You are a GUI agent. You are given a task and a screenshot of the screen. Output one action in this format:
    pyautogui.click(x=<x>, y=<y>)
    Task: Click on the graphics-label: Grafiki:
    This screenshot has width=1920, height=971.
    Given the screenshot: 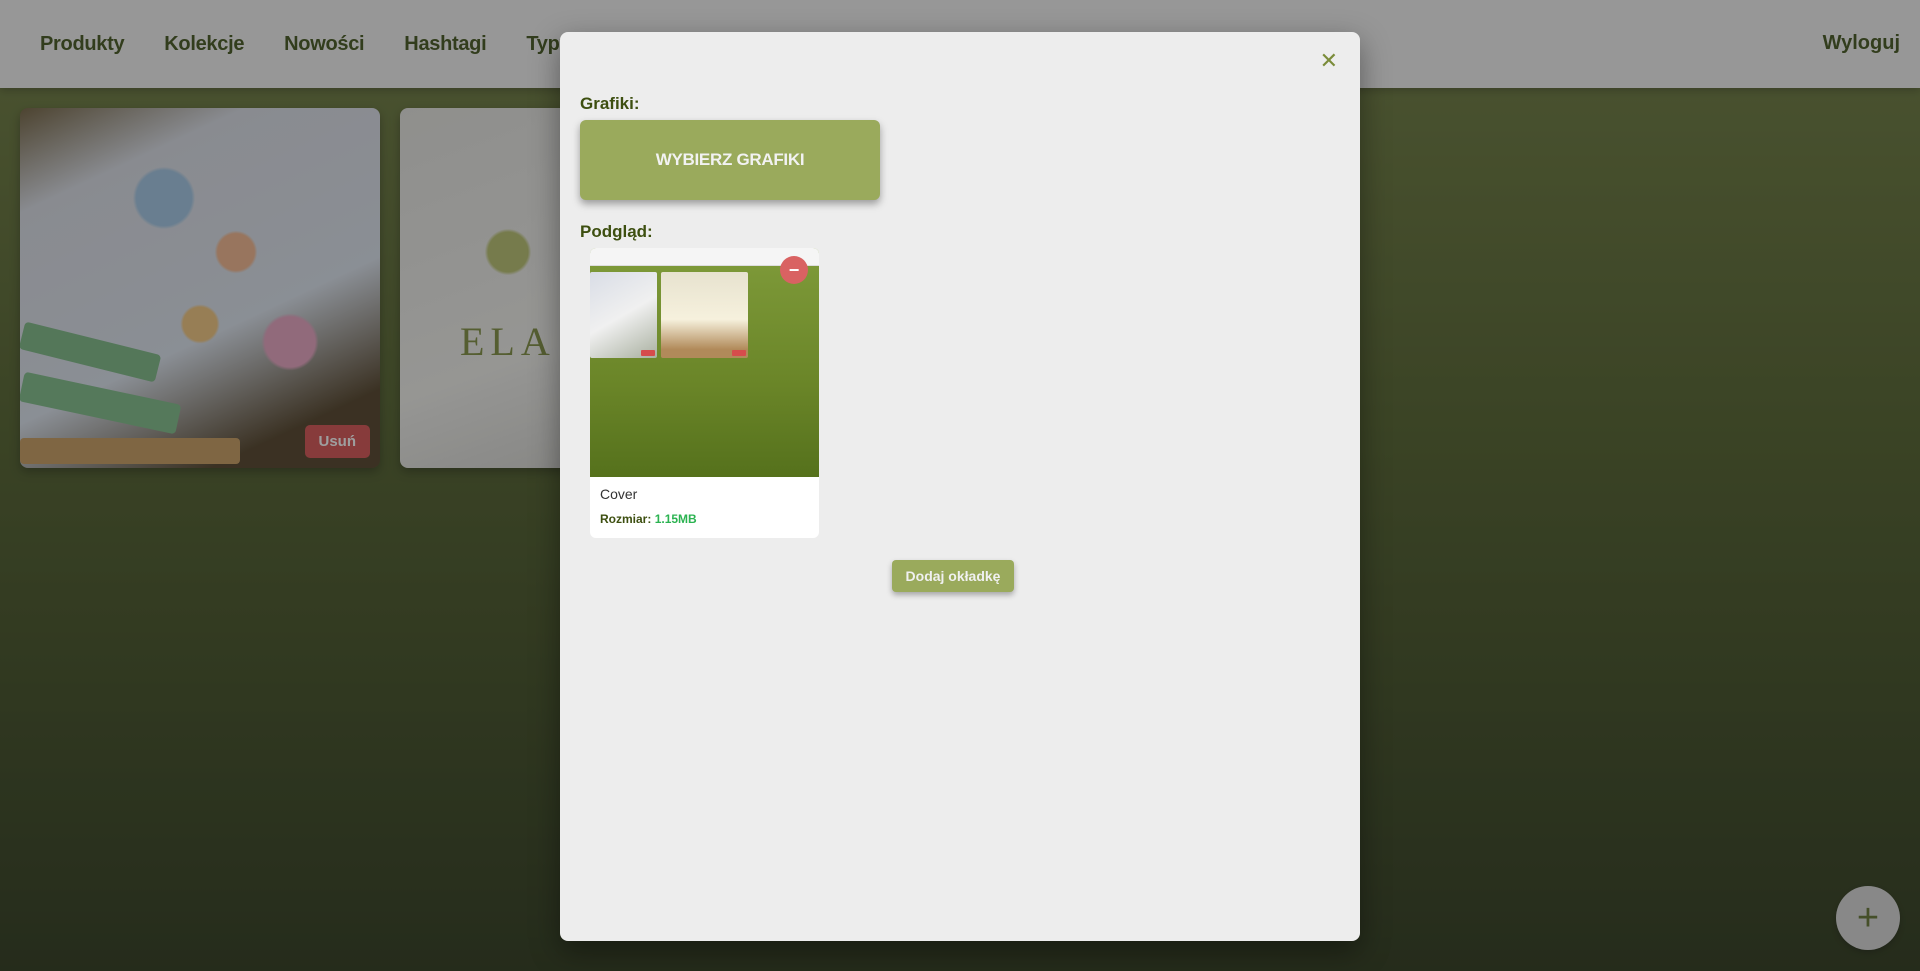 What is the action you would take?
    pyautogui.click(x=610, y=103)
    